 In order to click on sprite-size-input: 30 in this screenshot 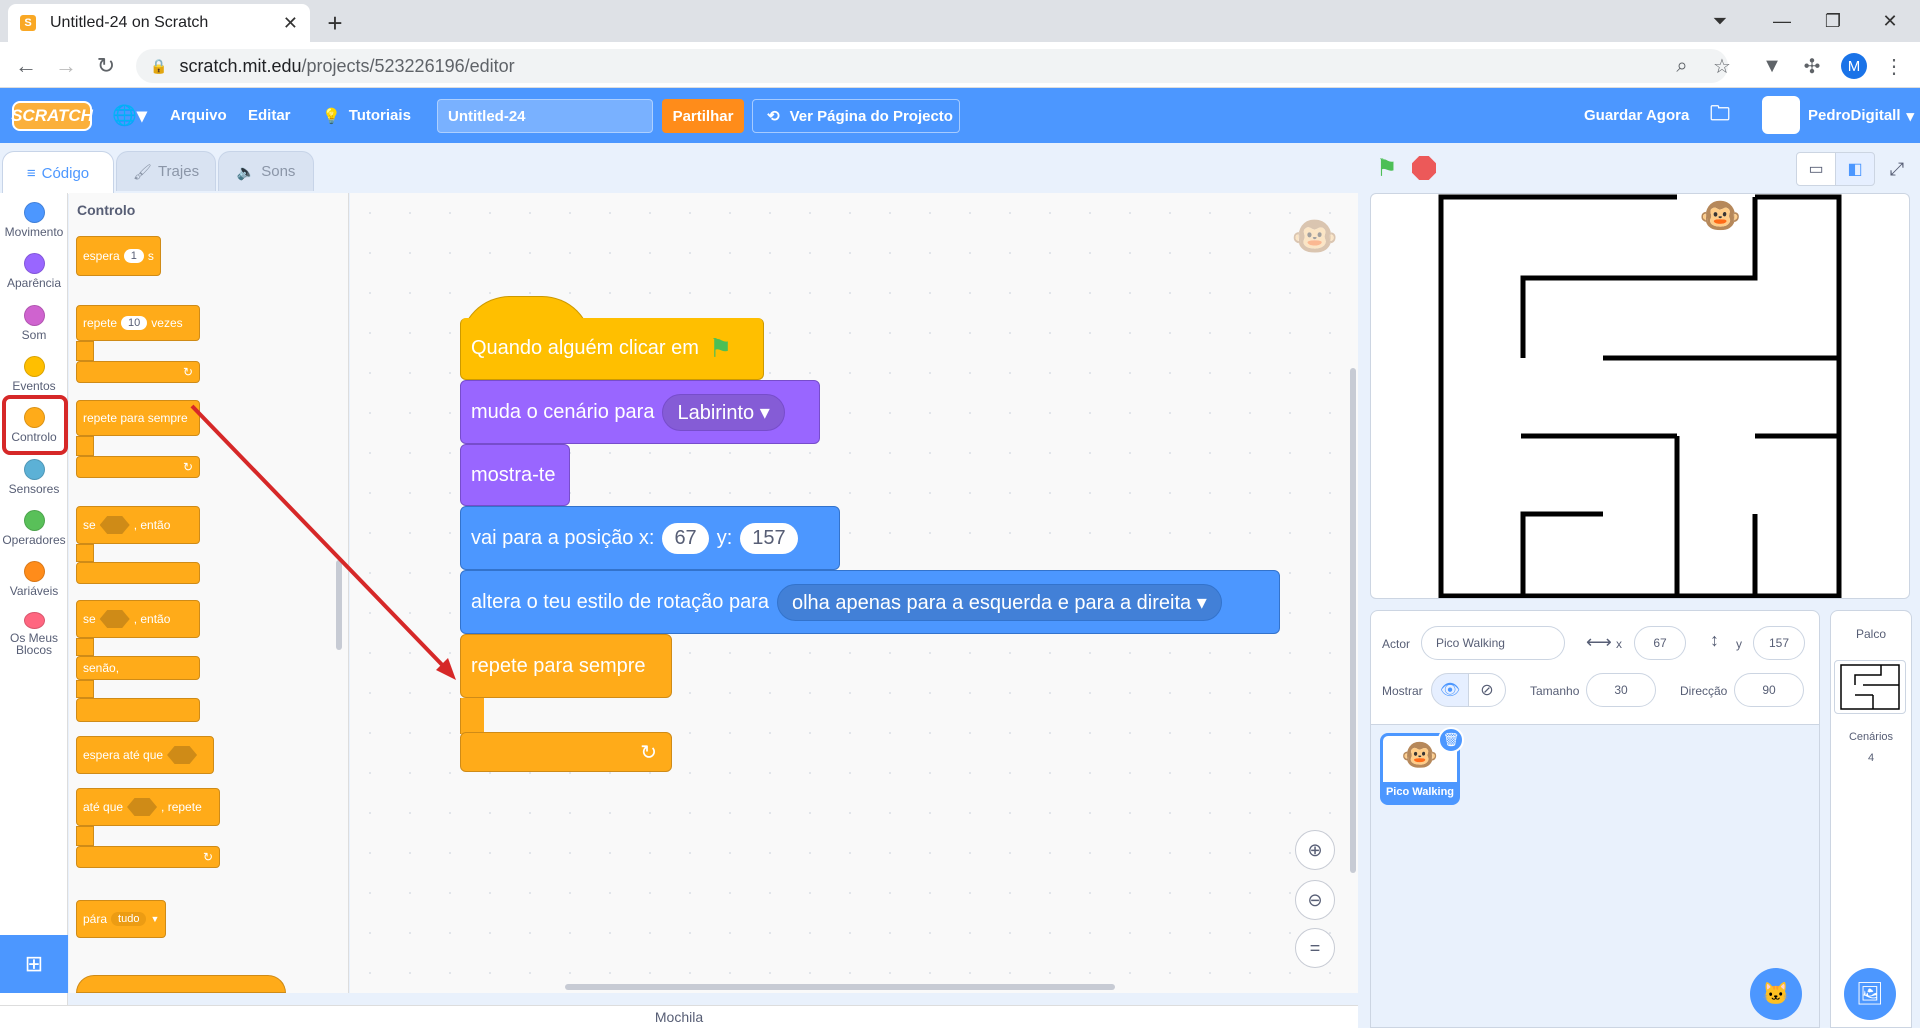, I will do `click(1621, 690)`.